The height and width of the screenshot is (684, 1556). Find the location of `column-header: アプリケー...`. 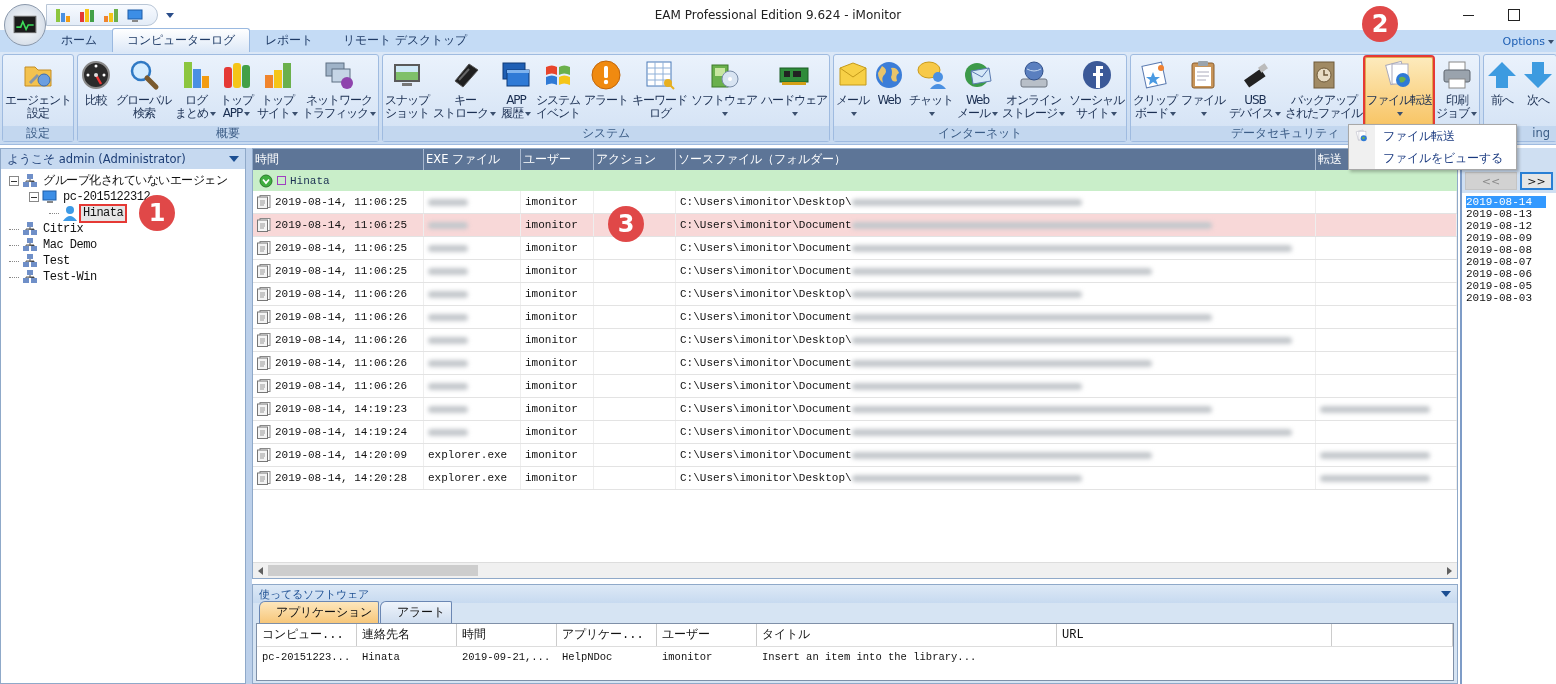

column-header: アプリケー... is located at coordinates (607, 635).